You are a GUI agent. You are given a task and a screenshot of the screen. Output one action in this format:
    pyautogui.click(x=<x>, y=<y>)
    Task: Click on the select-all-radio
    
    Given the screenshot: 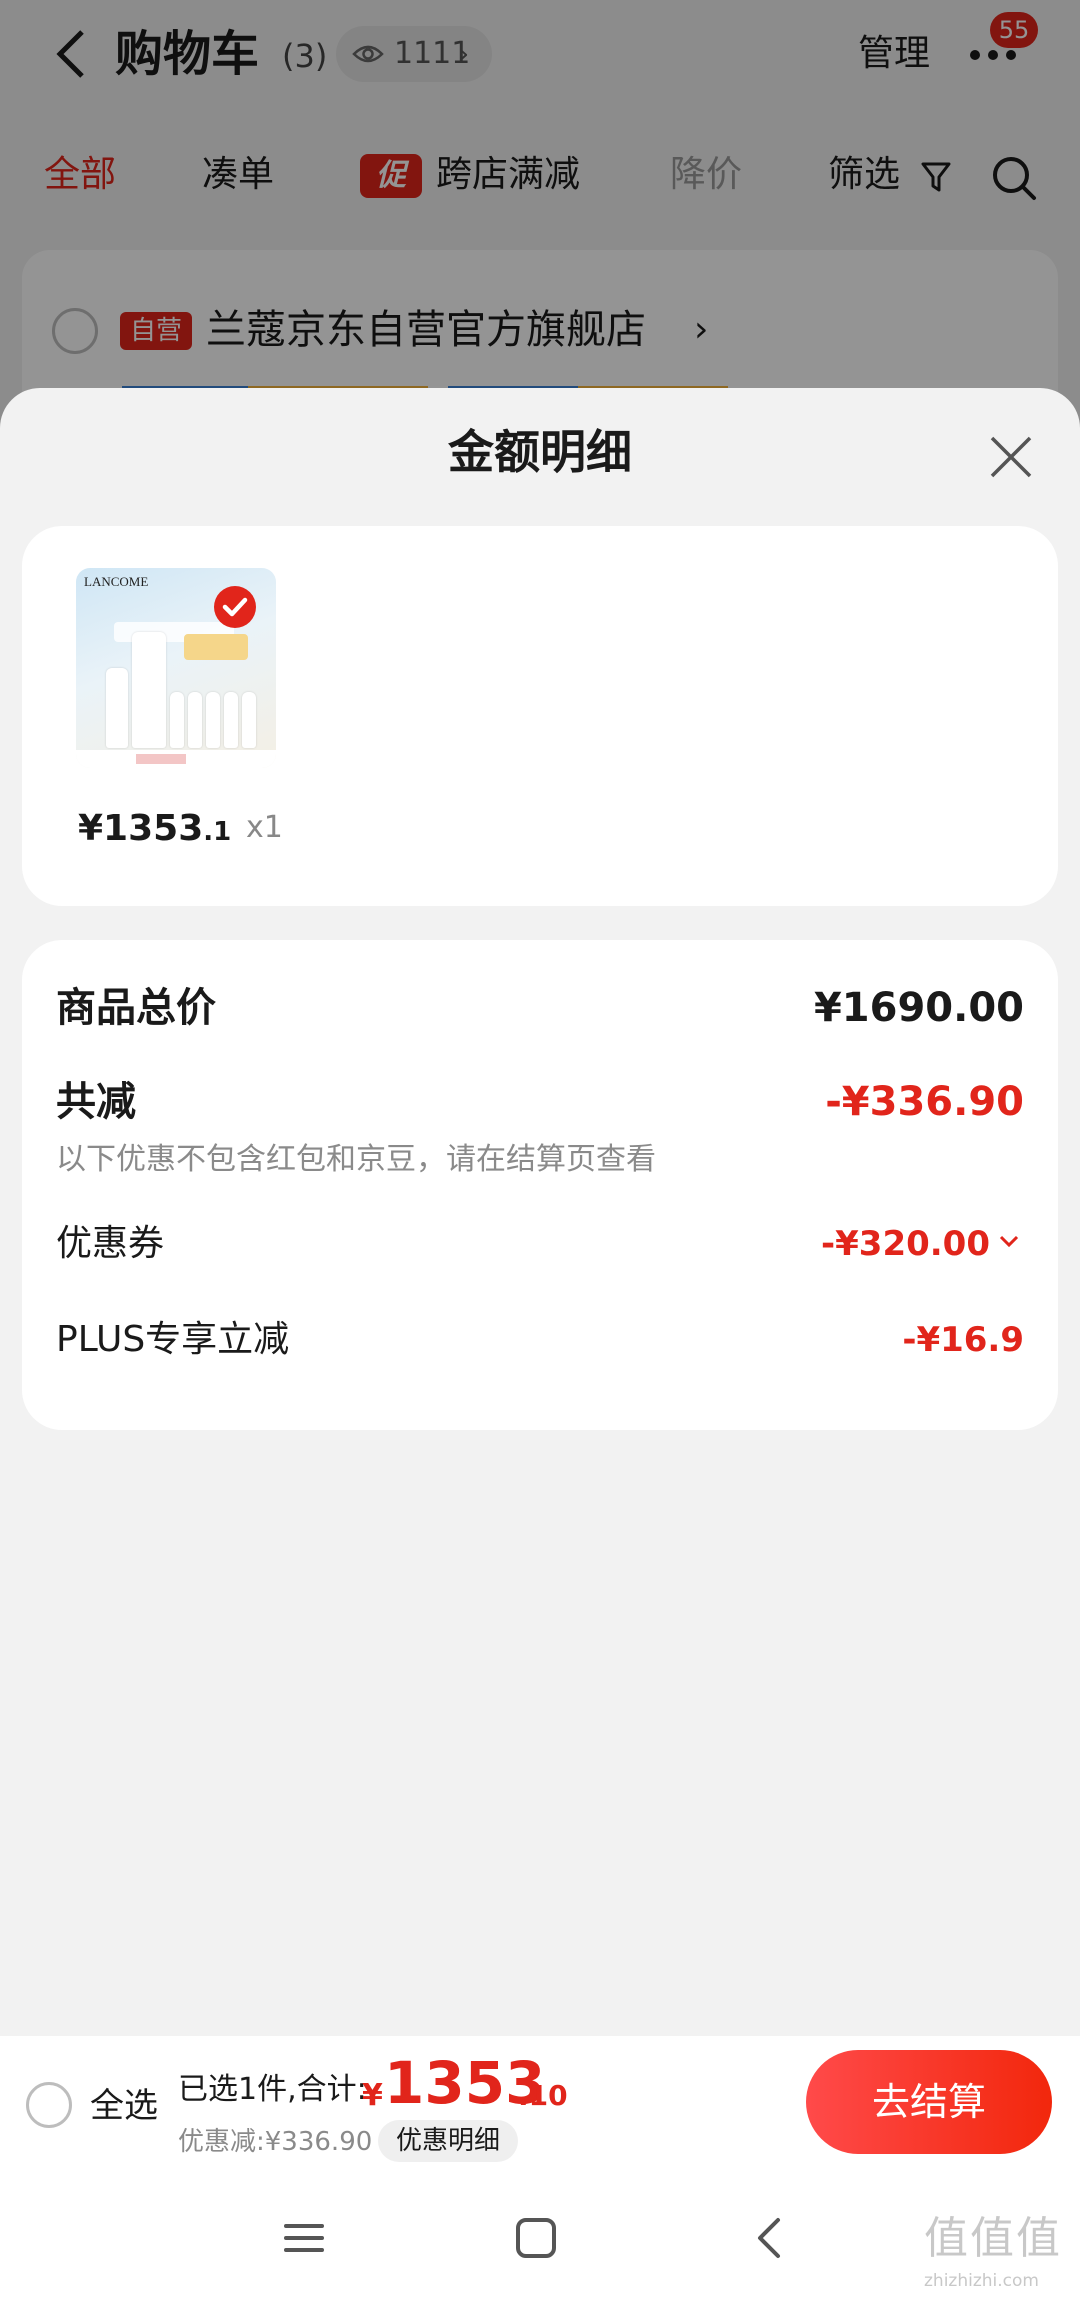 What is the action you would take?
    pyautogui.click(x=49, y=2105)
    